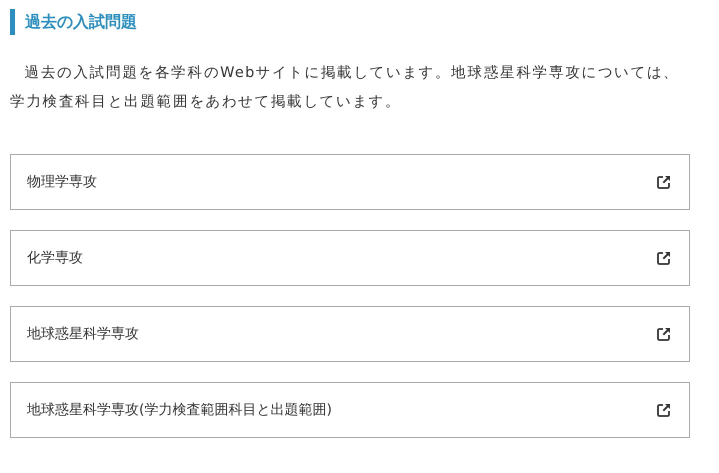  I want to click on link-card: 化学専攻, so click(350, 258).